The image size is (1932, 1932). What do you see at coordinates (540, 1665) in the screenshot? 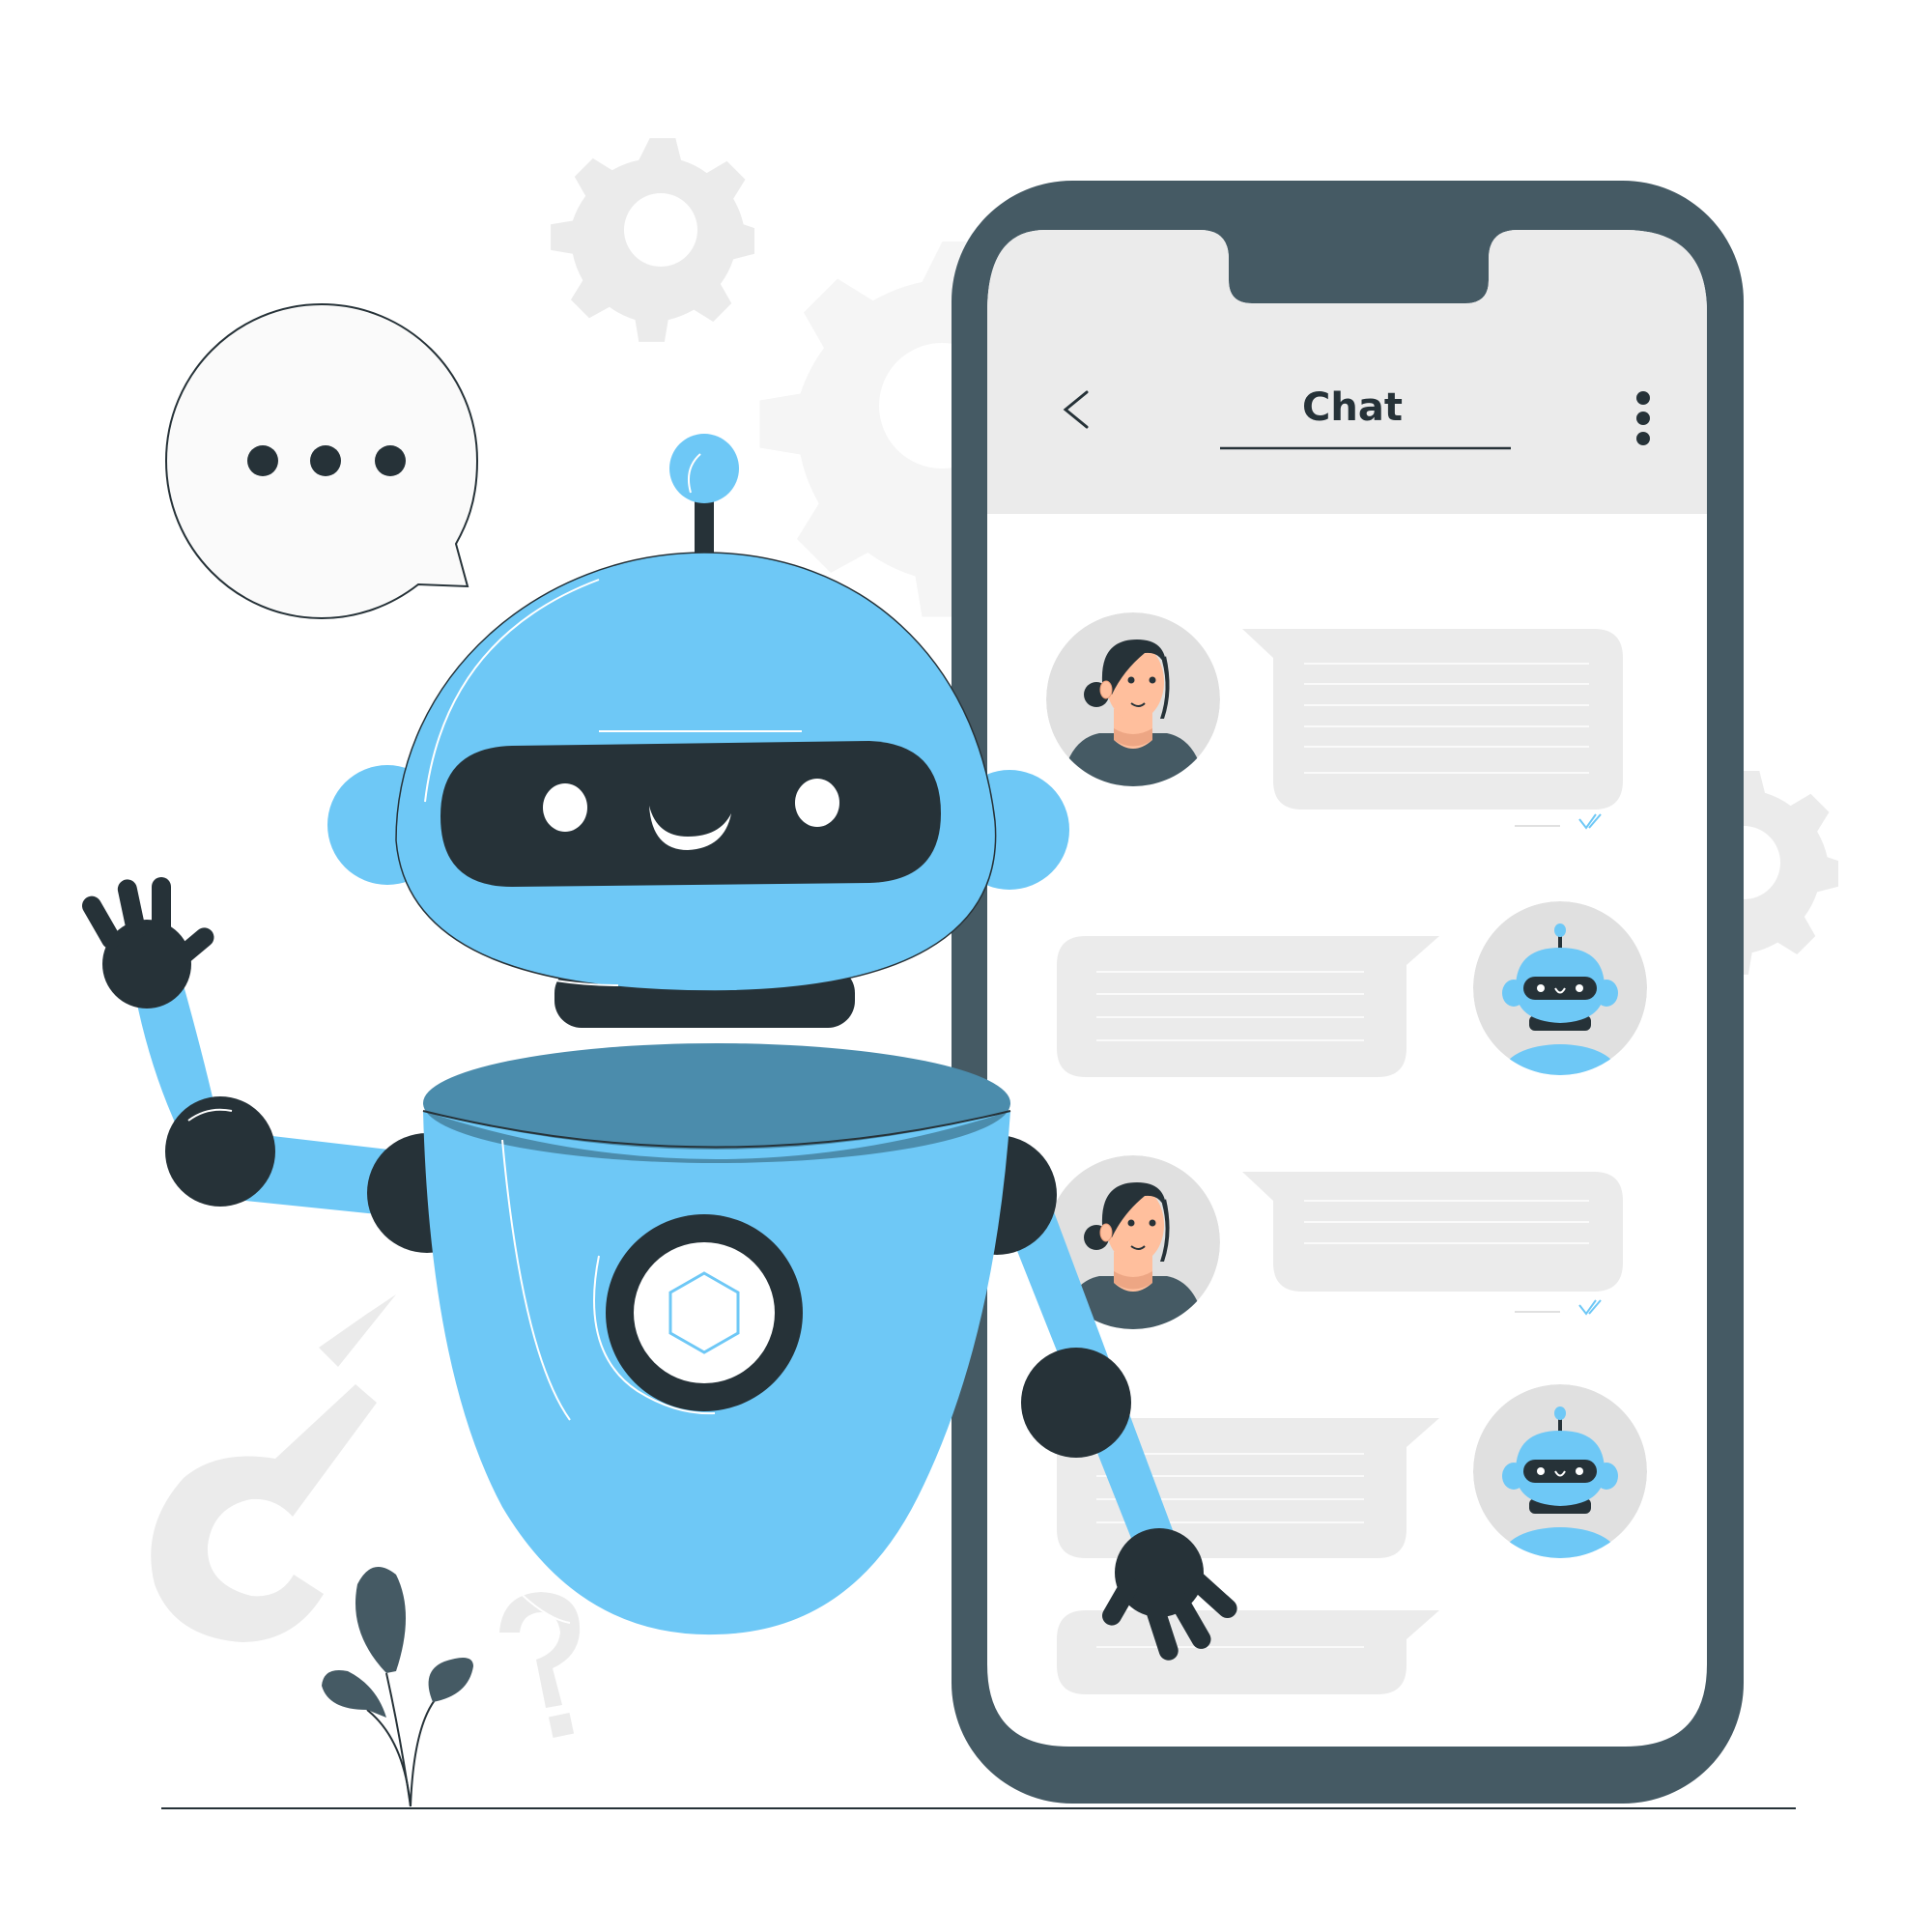
I see `question-mark-icon` at bounding box center [540, 1665].